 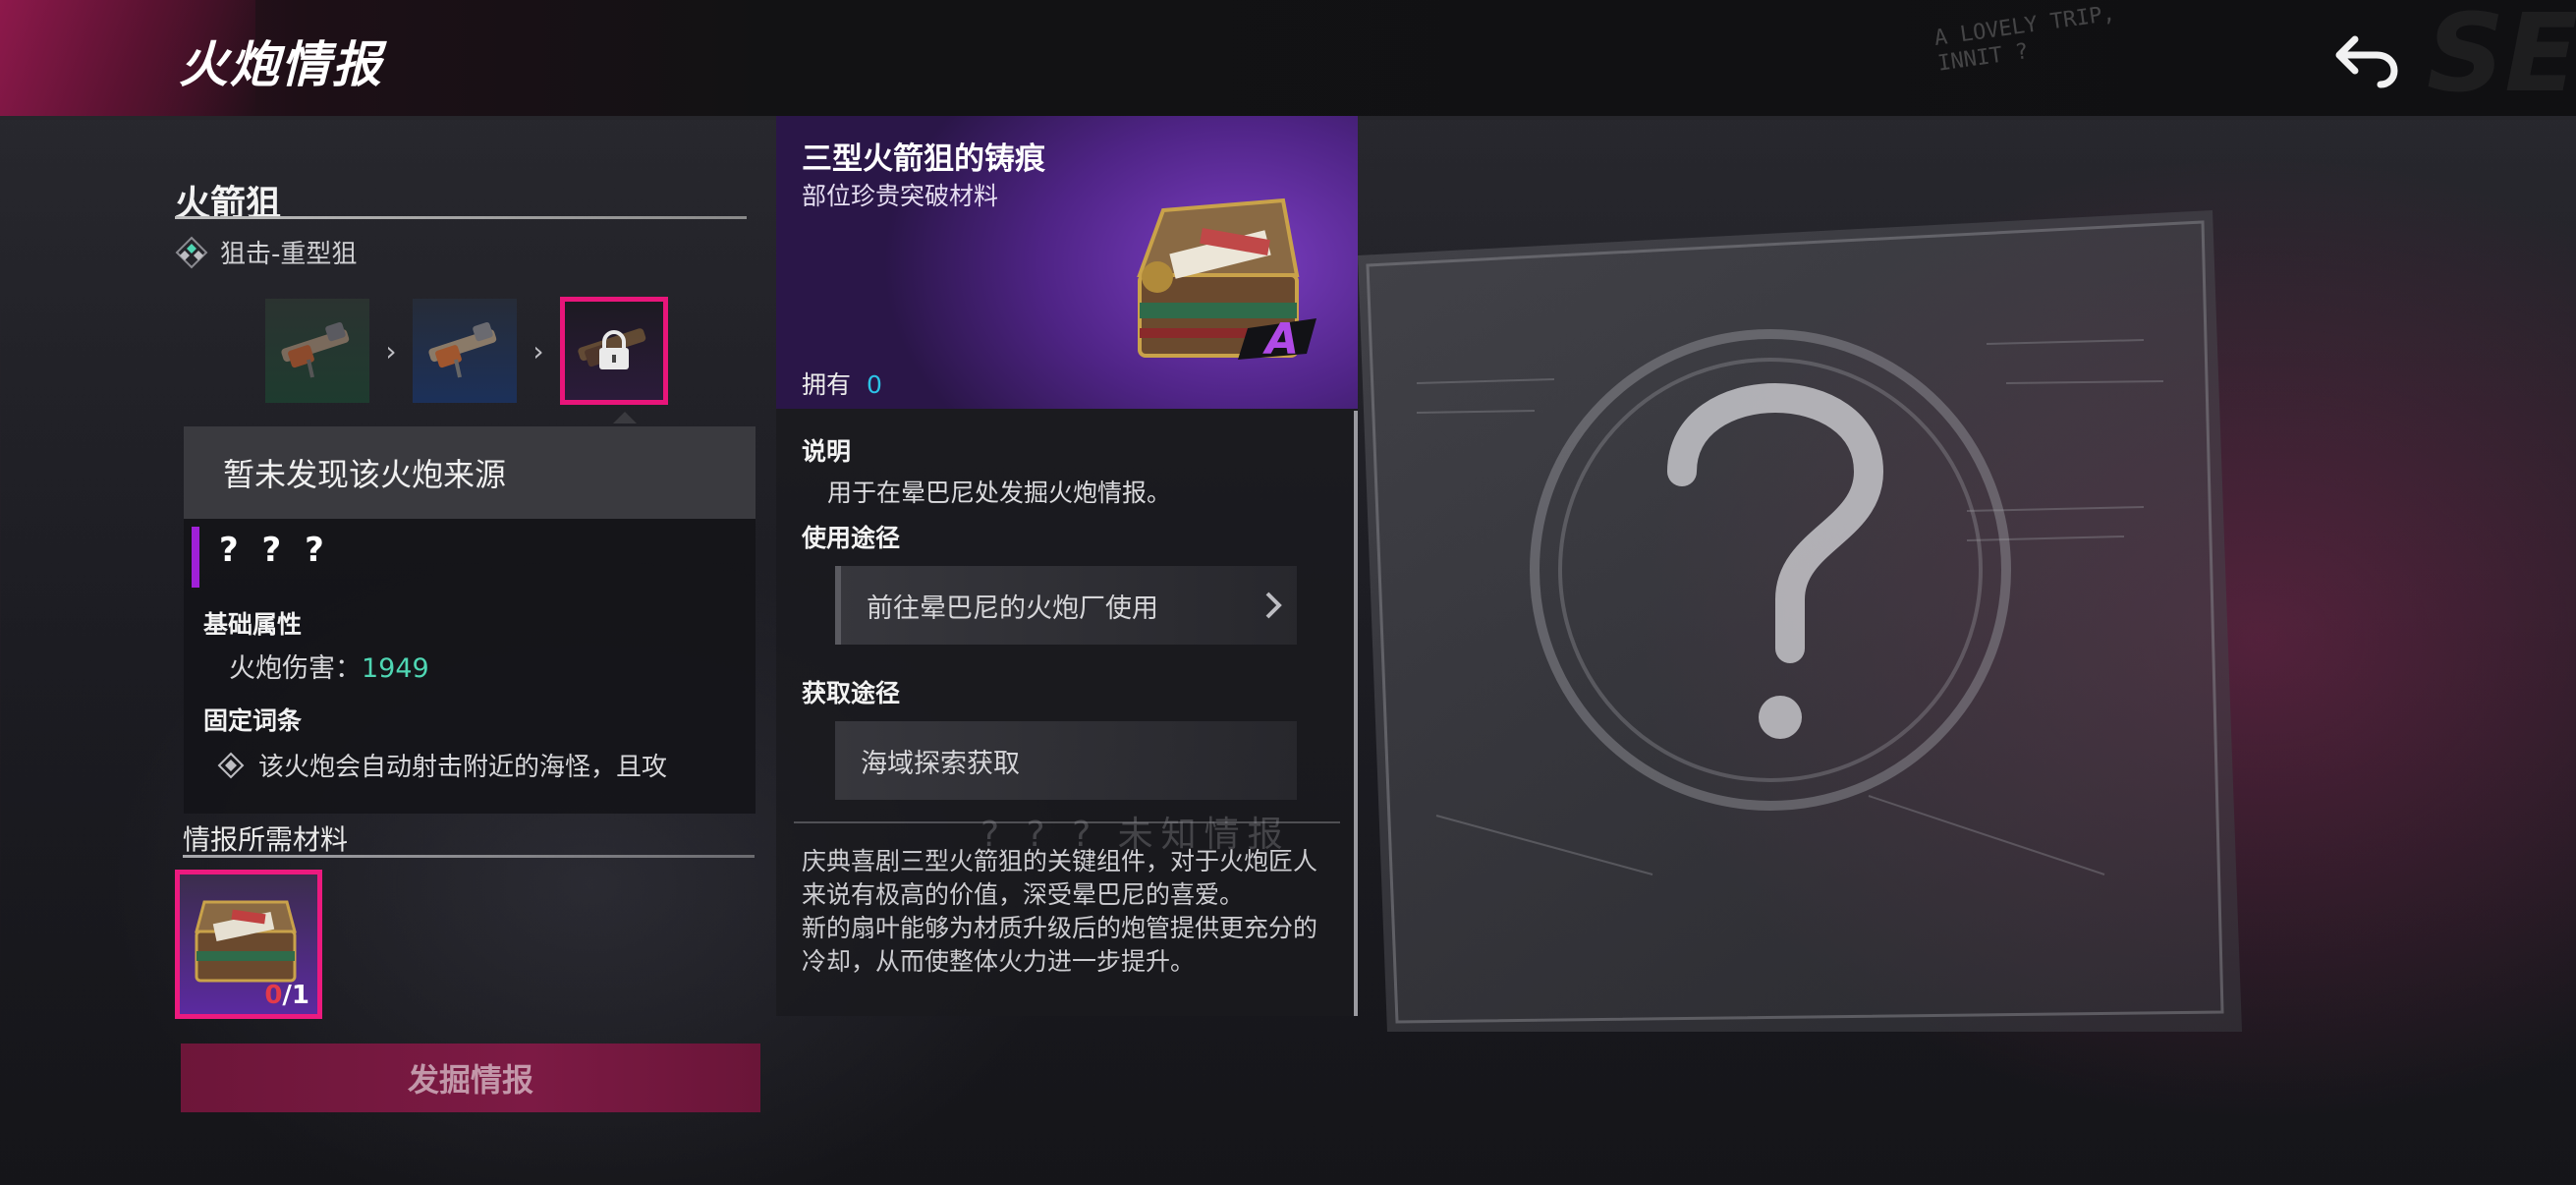 I want to click on owned-value: 0, so click(x=874, y=384).